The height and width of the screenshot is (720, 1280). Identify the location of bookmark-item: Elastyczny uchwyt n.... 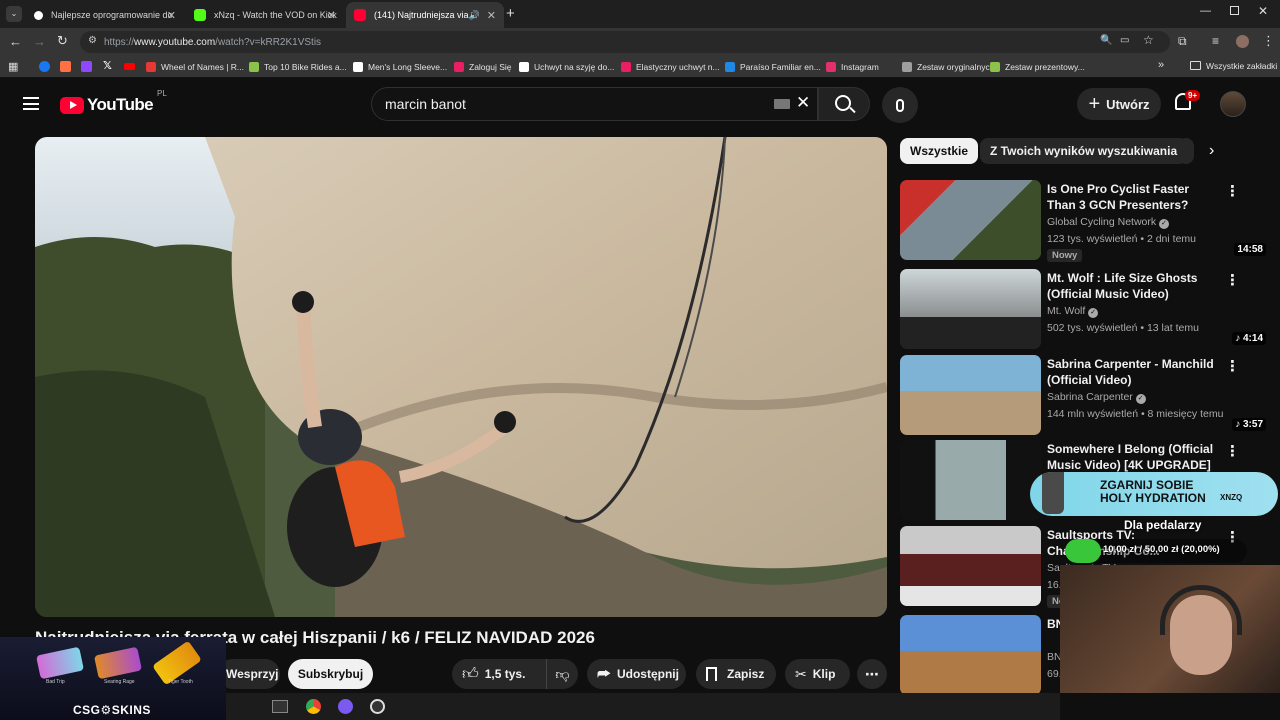
(670, 67).